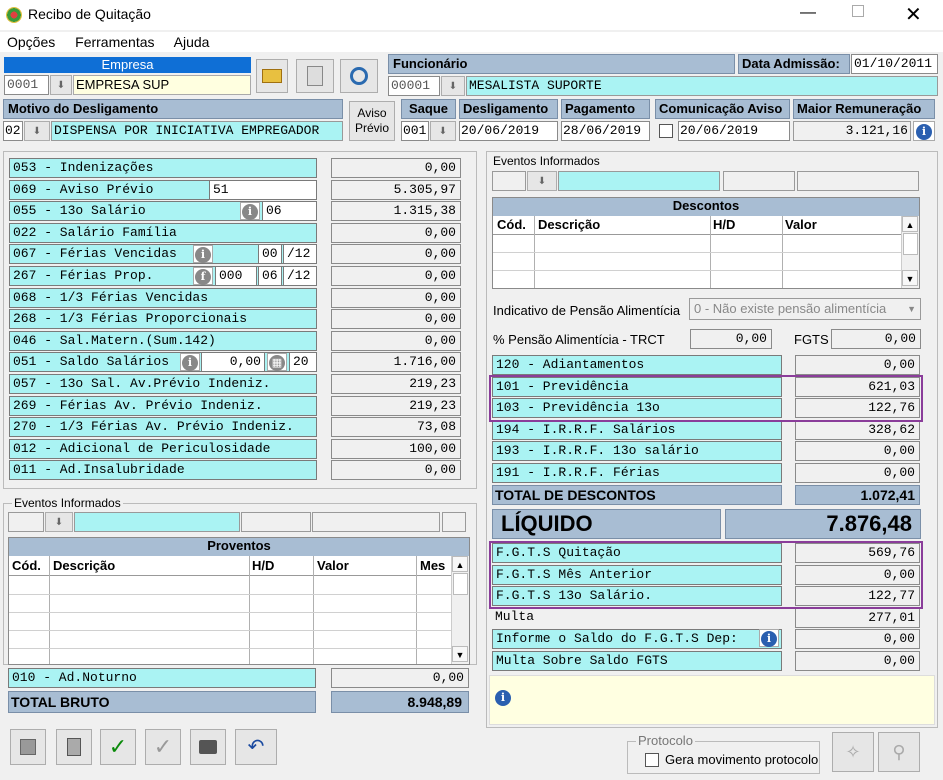 Image resolution: width=943 pixels, height=780 pixels. Describe the element at coordinates (233, 362) in the screenshot. I see `saldo-valor-field: 0,00` at that location.